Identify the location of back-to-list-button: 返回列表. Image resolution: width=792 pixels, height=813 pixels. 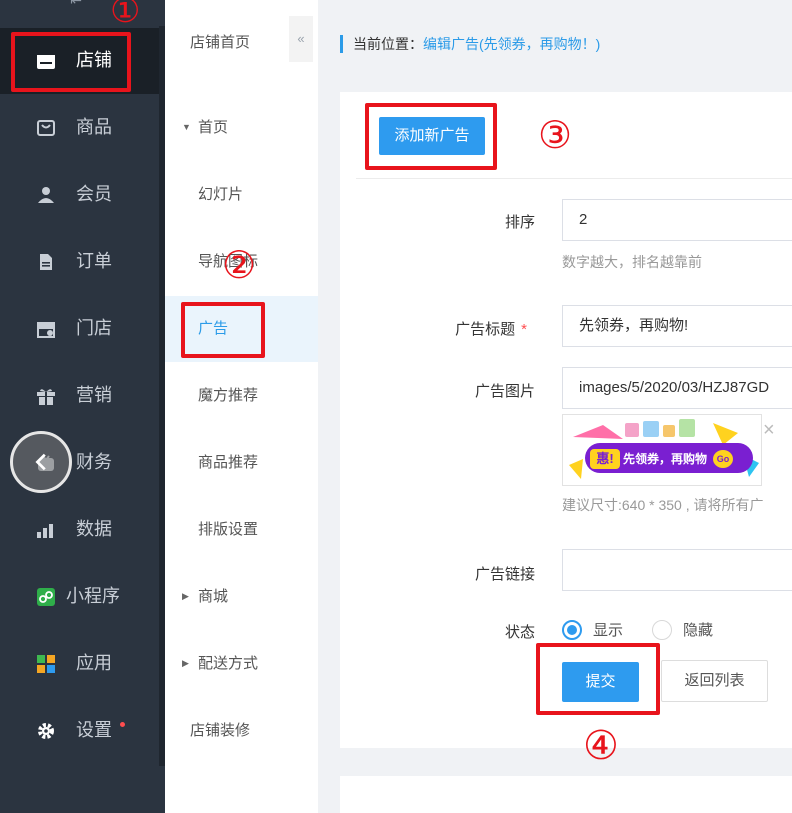
(714, 681).